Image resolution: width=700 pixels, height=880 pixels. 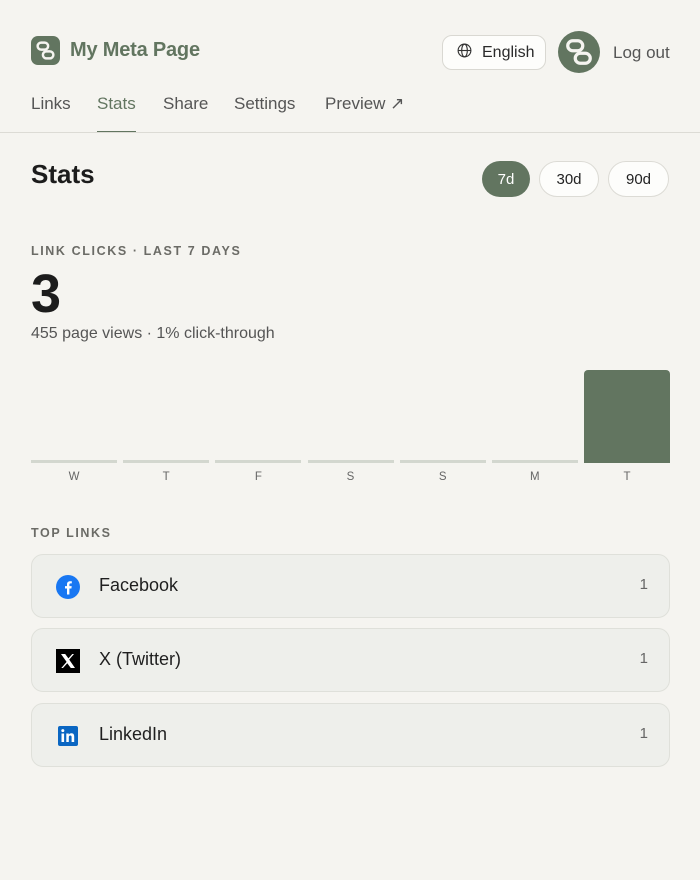 I want to click on tab-preview: Preview ↗, so click(x=364, y=113).